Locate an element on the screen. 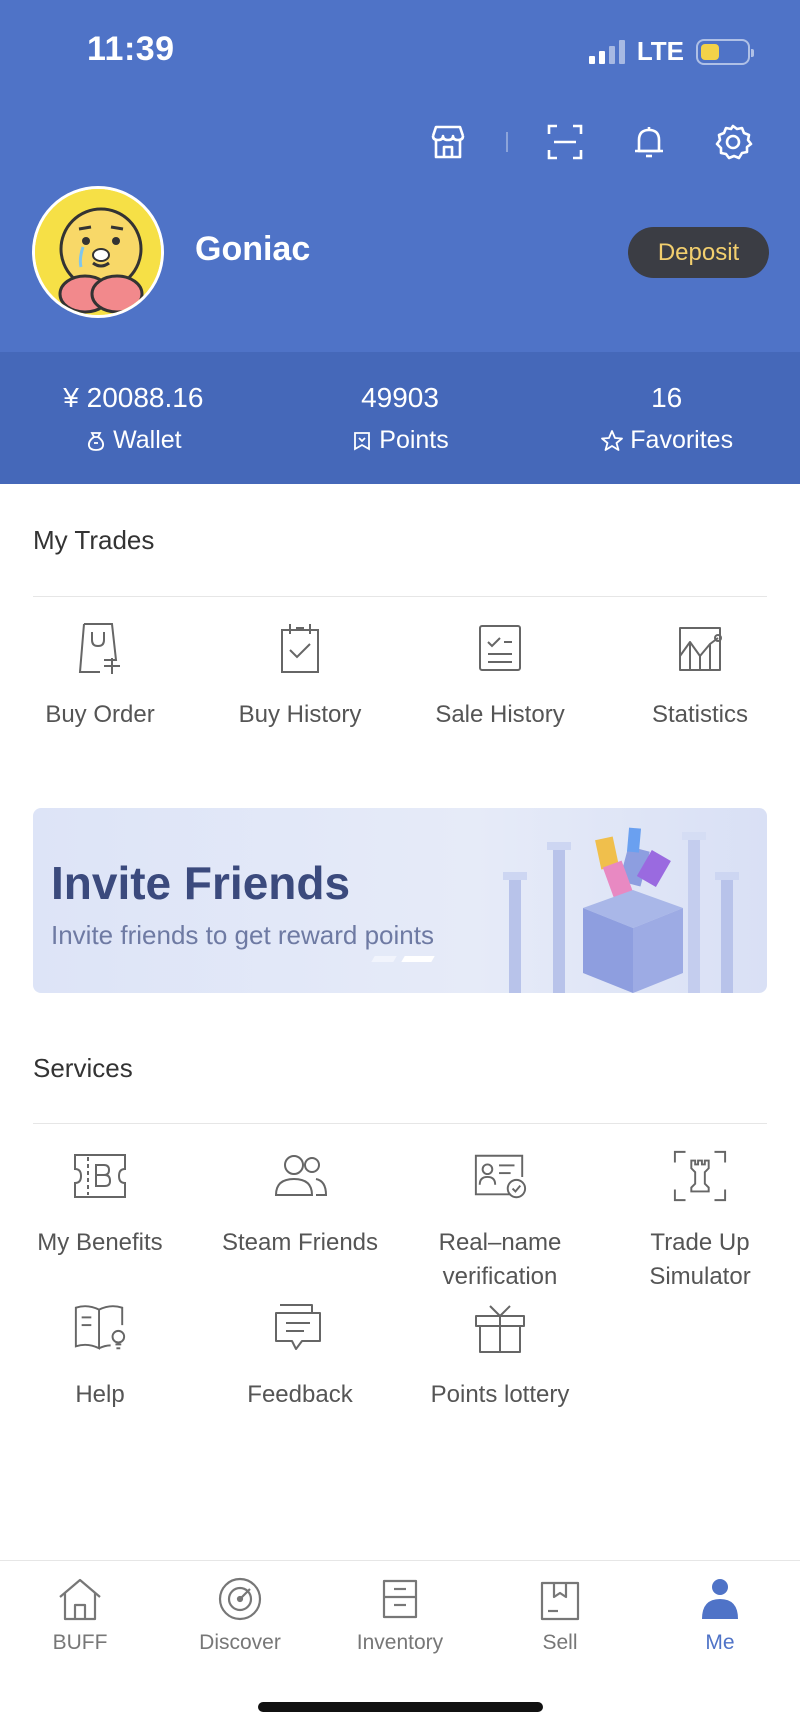  buy-history-button: Buy History is located at coordinates (300, 676).